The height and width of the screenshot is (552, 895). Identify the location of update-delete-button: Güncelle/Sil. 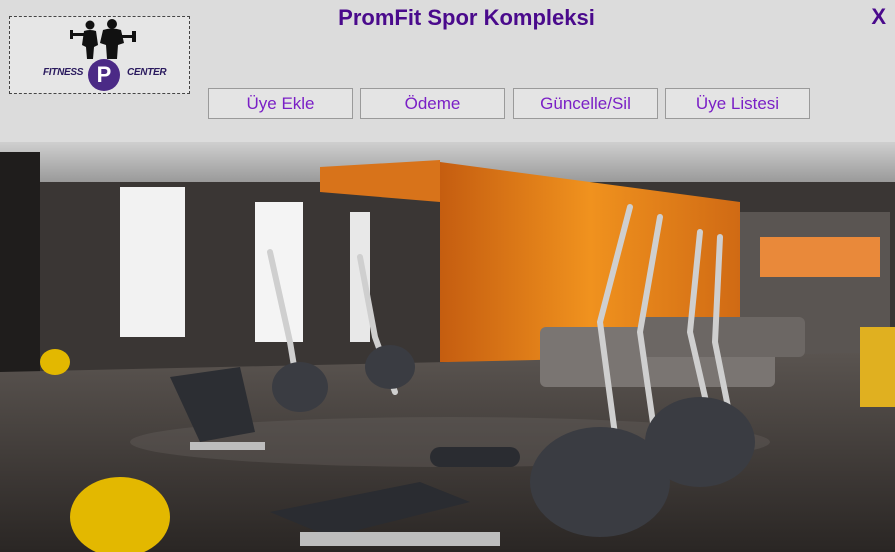
(585, 103).